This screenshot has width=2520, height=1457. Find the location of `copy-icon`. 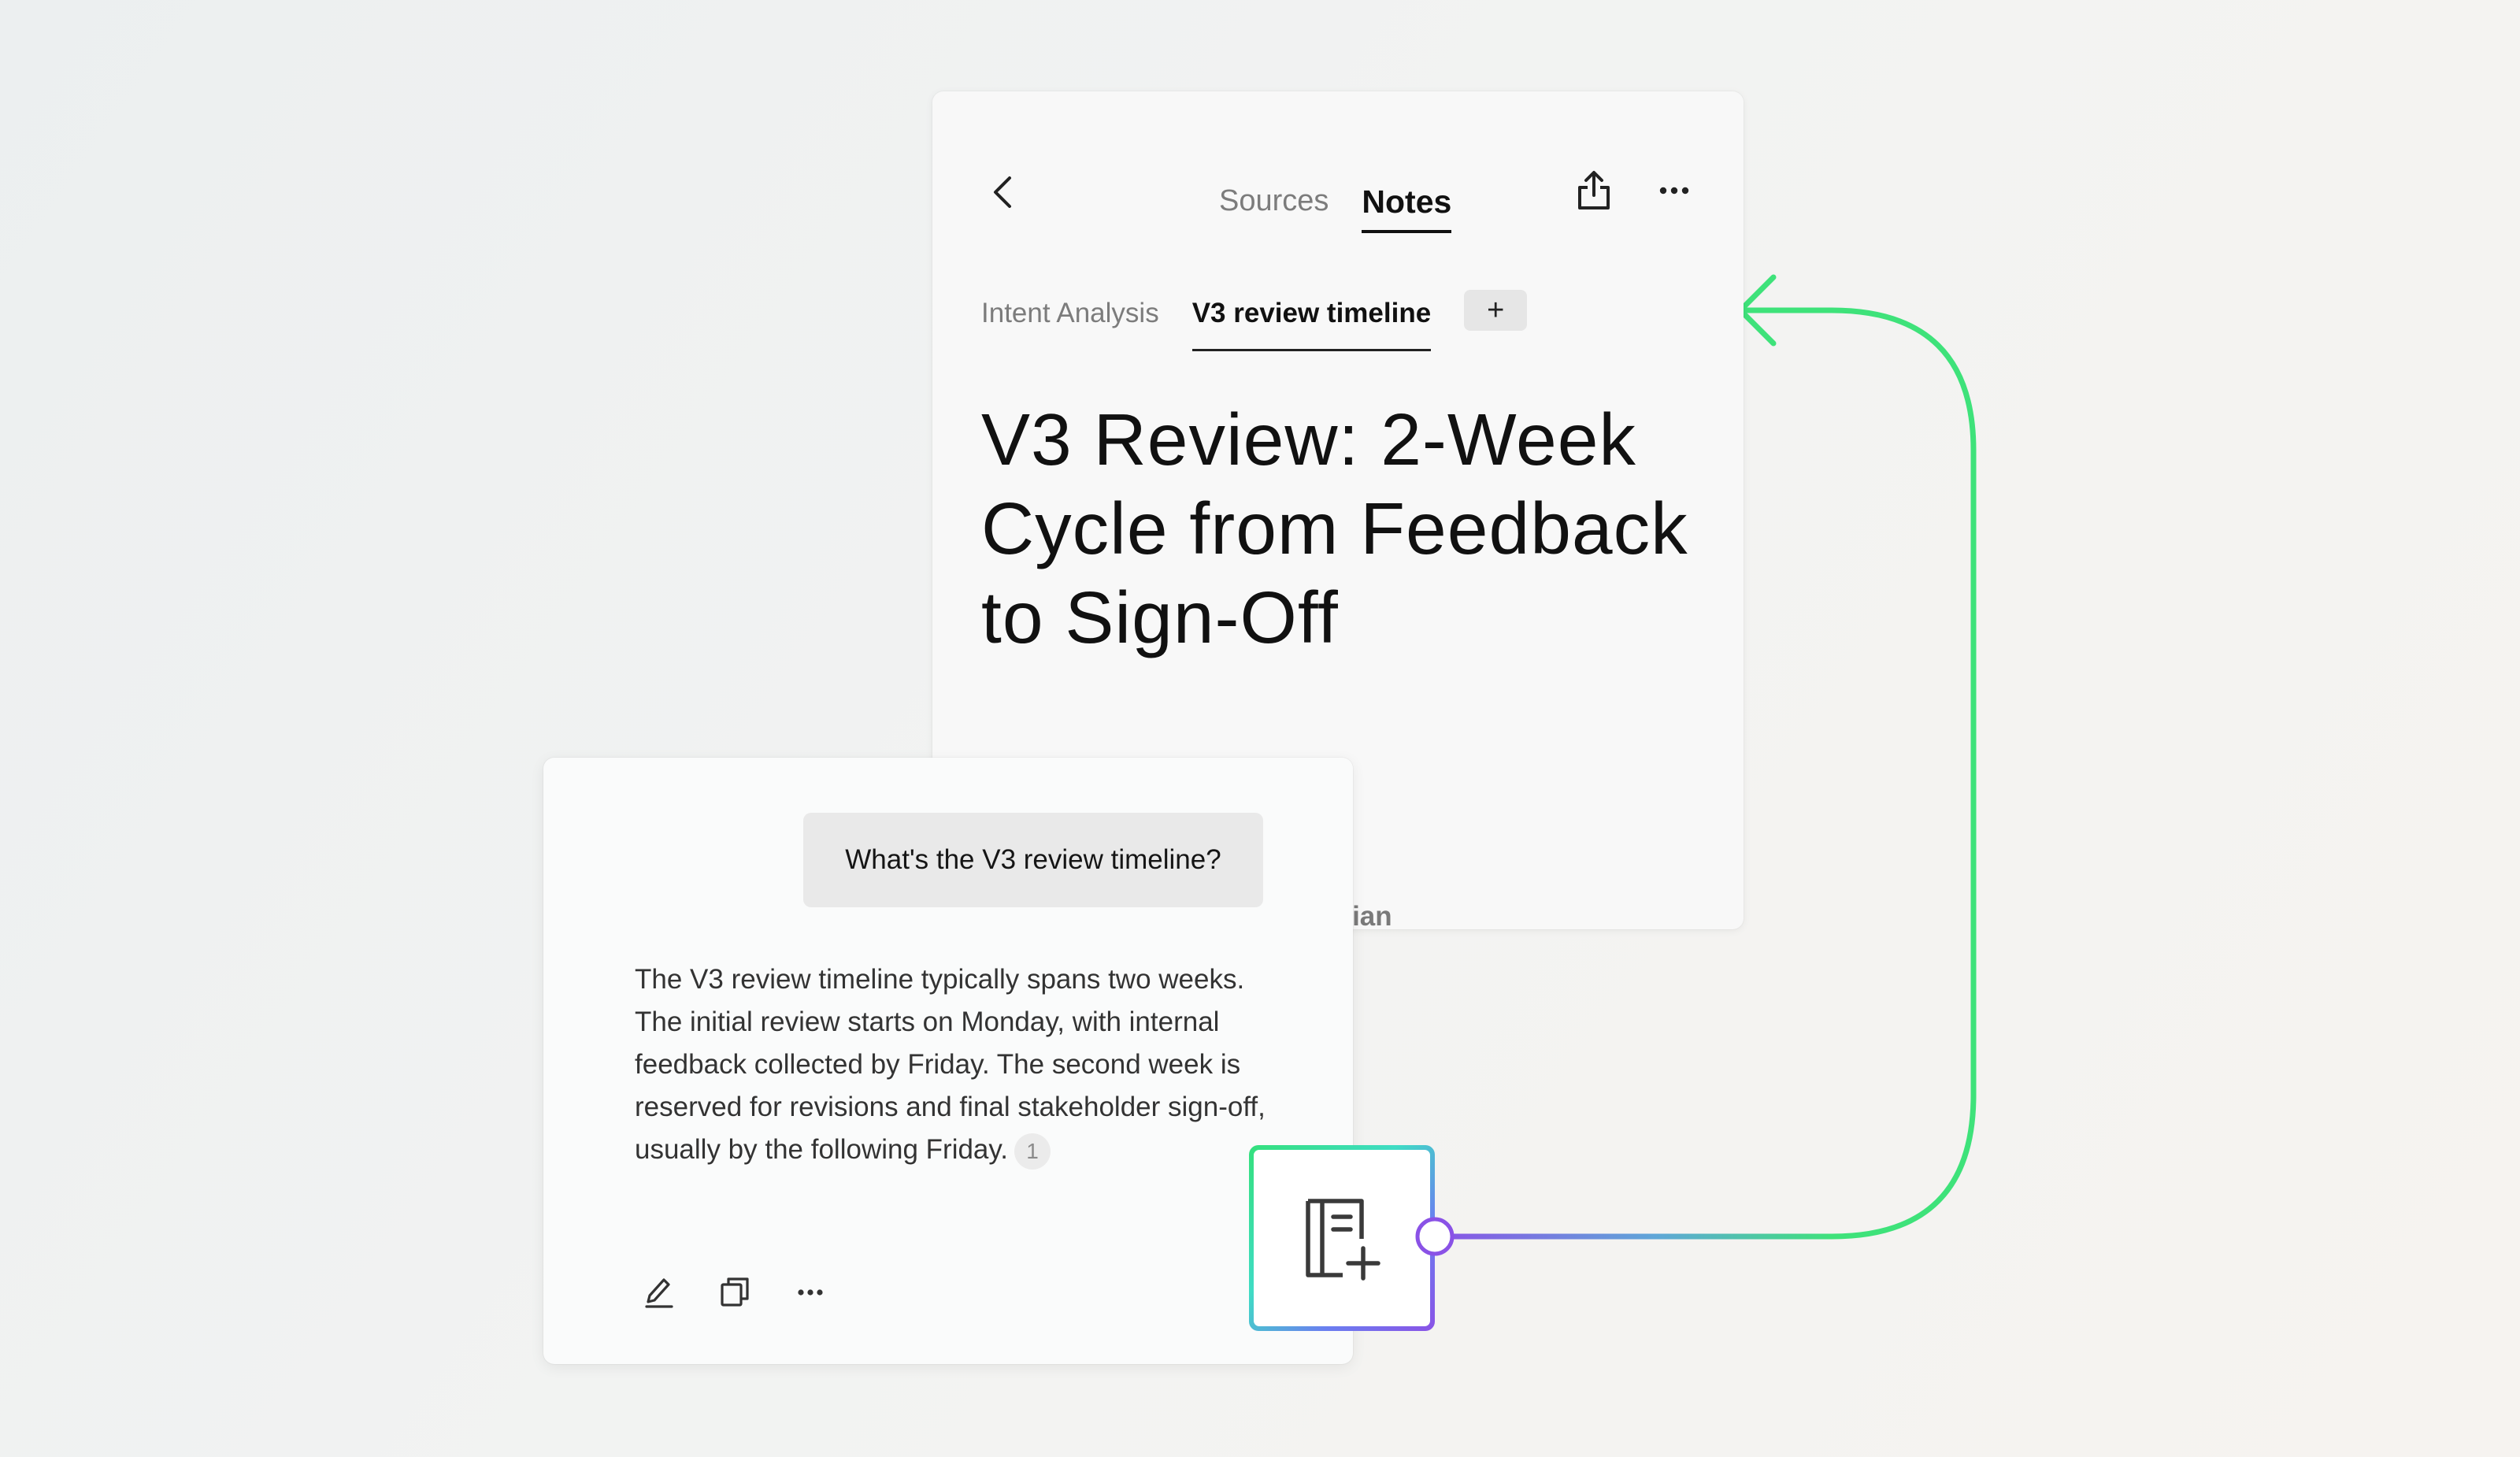

copy-icon is located at coordinates (735, 1292).